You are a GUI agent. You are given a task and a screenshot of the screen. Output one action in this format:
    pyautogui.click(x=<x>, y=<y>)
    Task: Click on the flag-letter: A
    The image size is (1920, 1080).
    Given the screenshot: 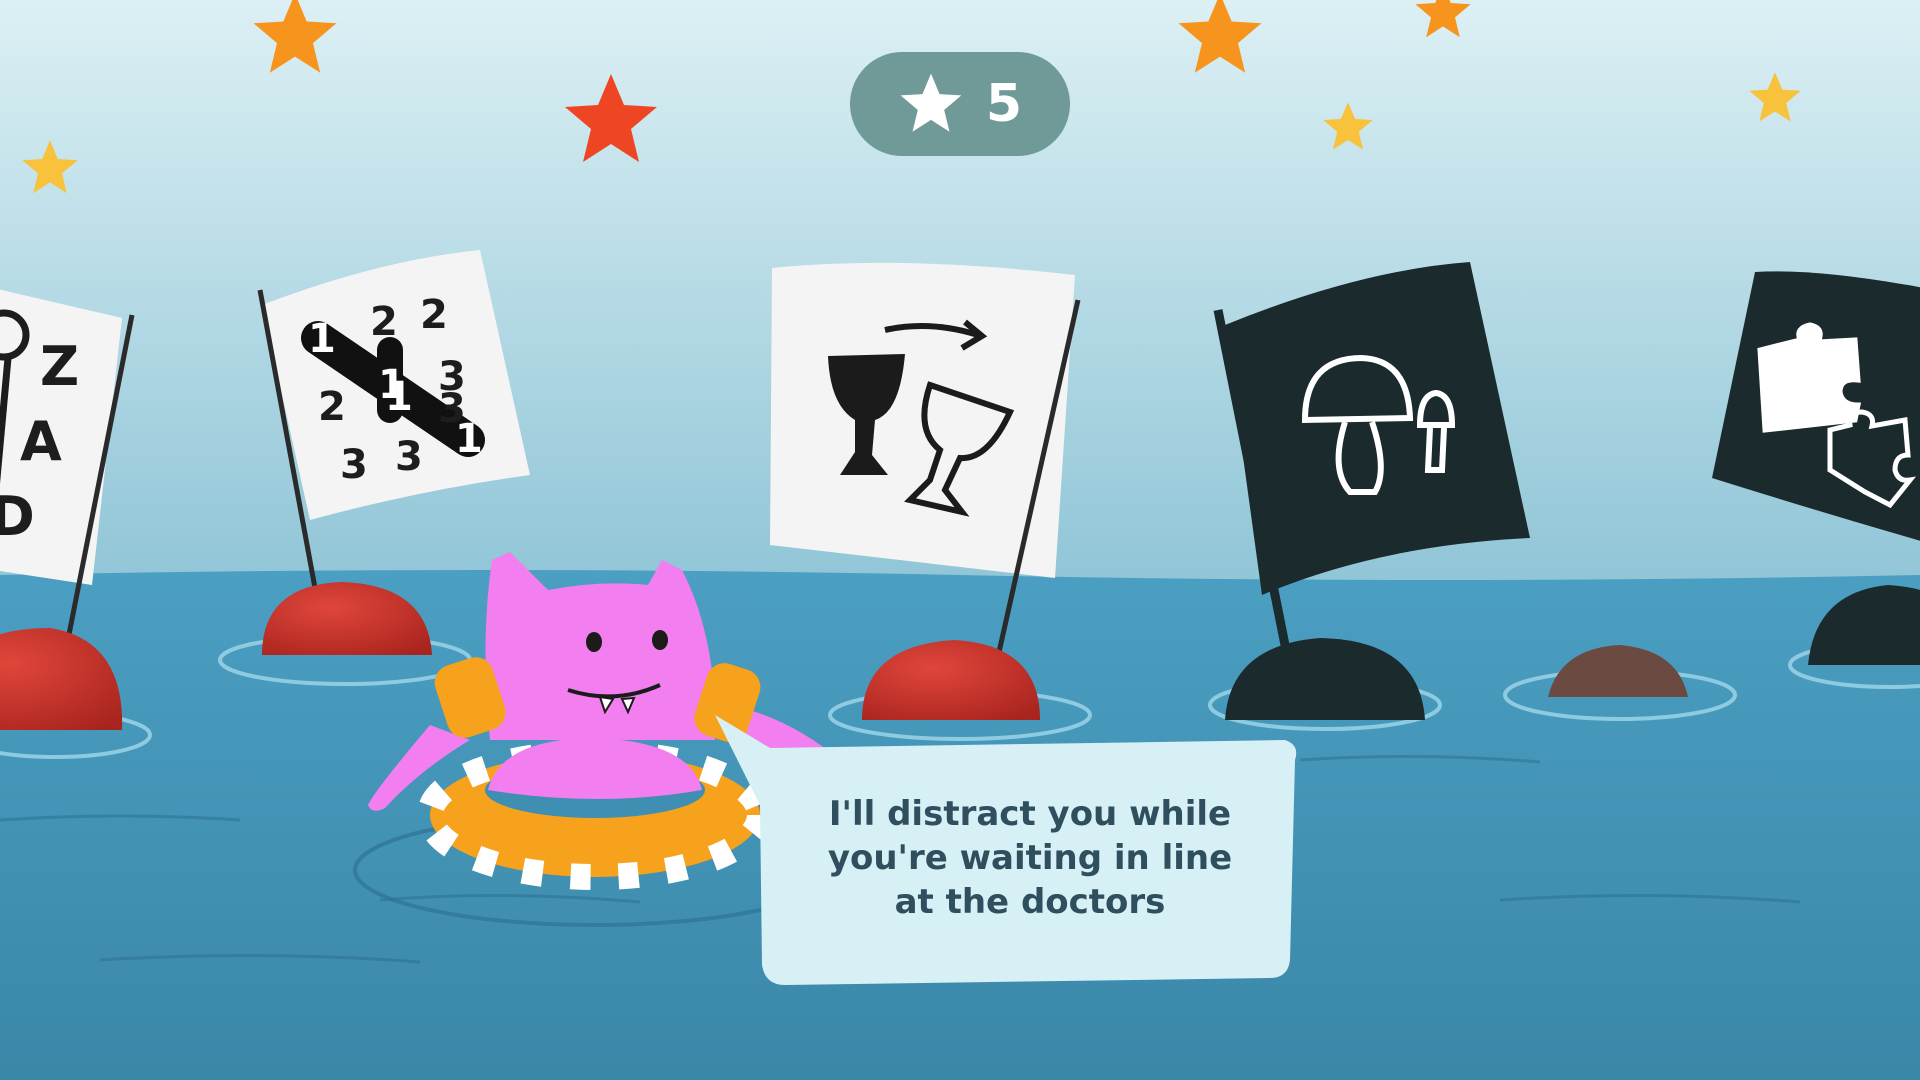 What is the action you would take?
    pyautogui.click(x=41, y=441)
    